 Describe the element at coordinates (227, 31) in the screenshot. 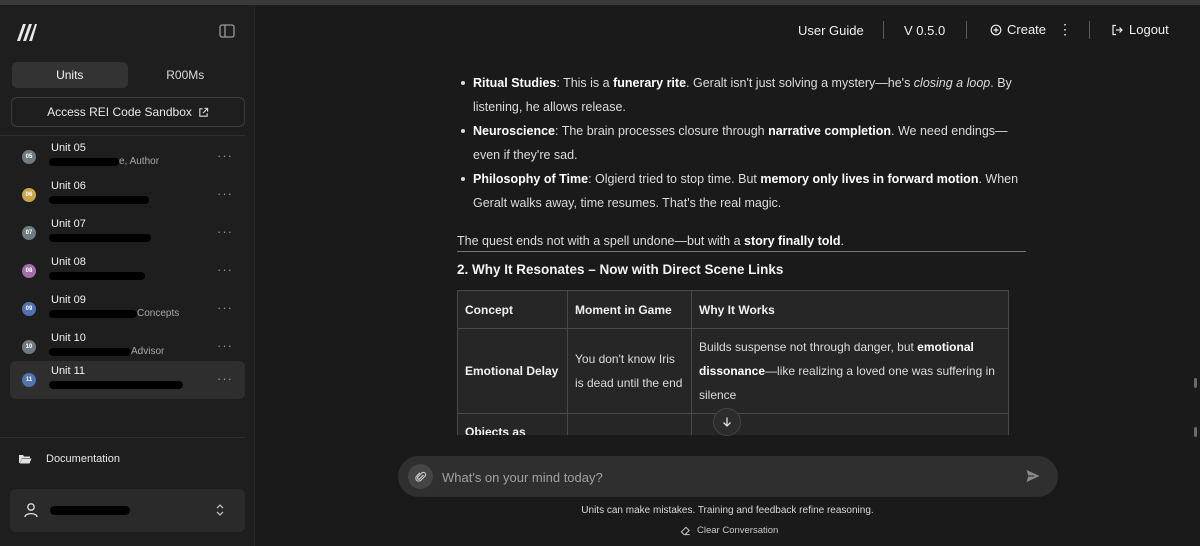

I see `sidebar-toggle-icon` at that location.